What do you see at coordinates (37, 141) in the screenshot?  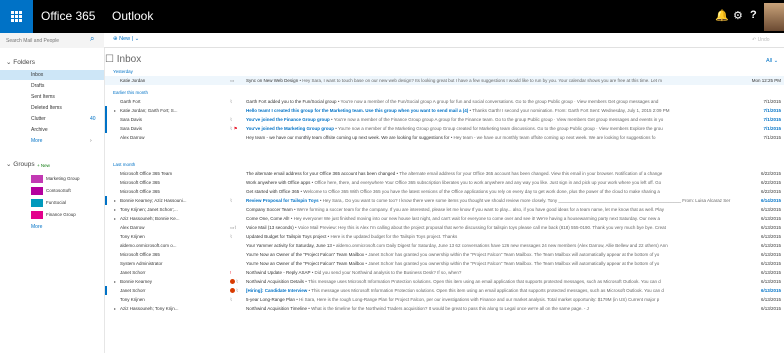 I see `more-label: More` at bounding box center [37, 141].